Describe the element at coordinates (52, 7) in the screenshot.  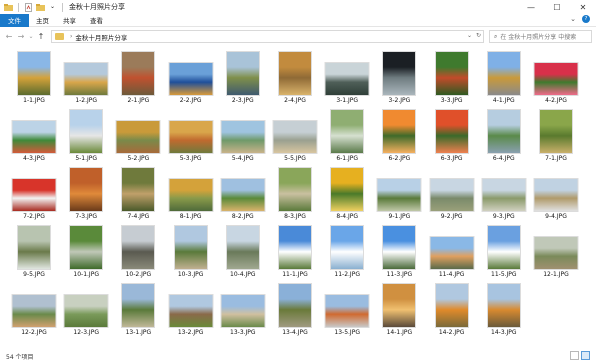
I see `customize-toolbar-icon: ⌄` at that location.